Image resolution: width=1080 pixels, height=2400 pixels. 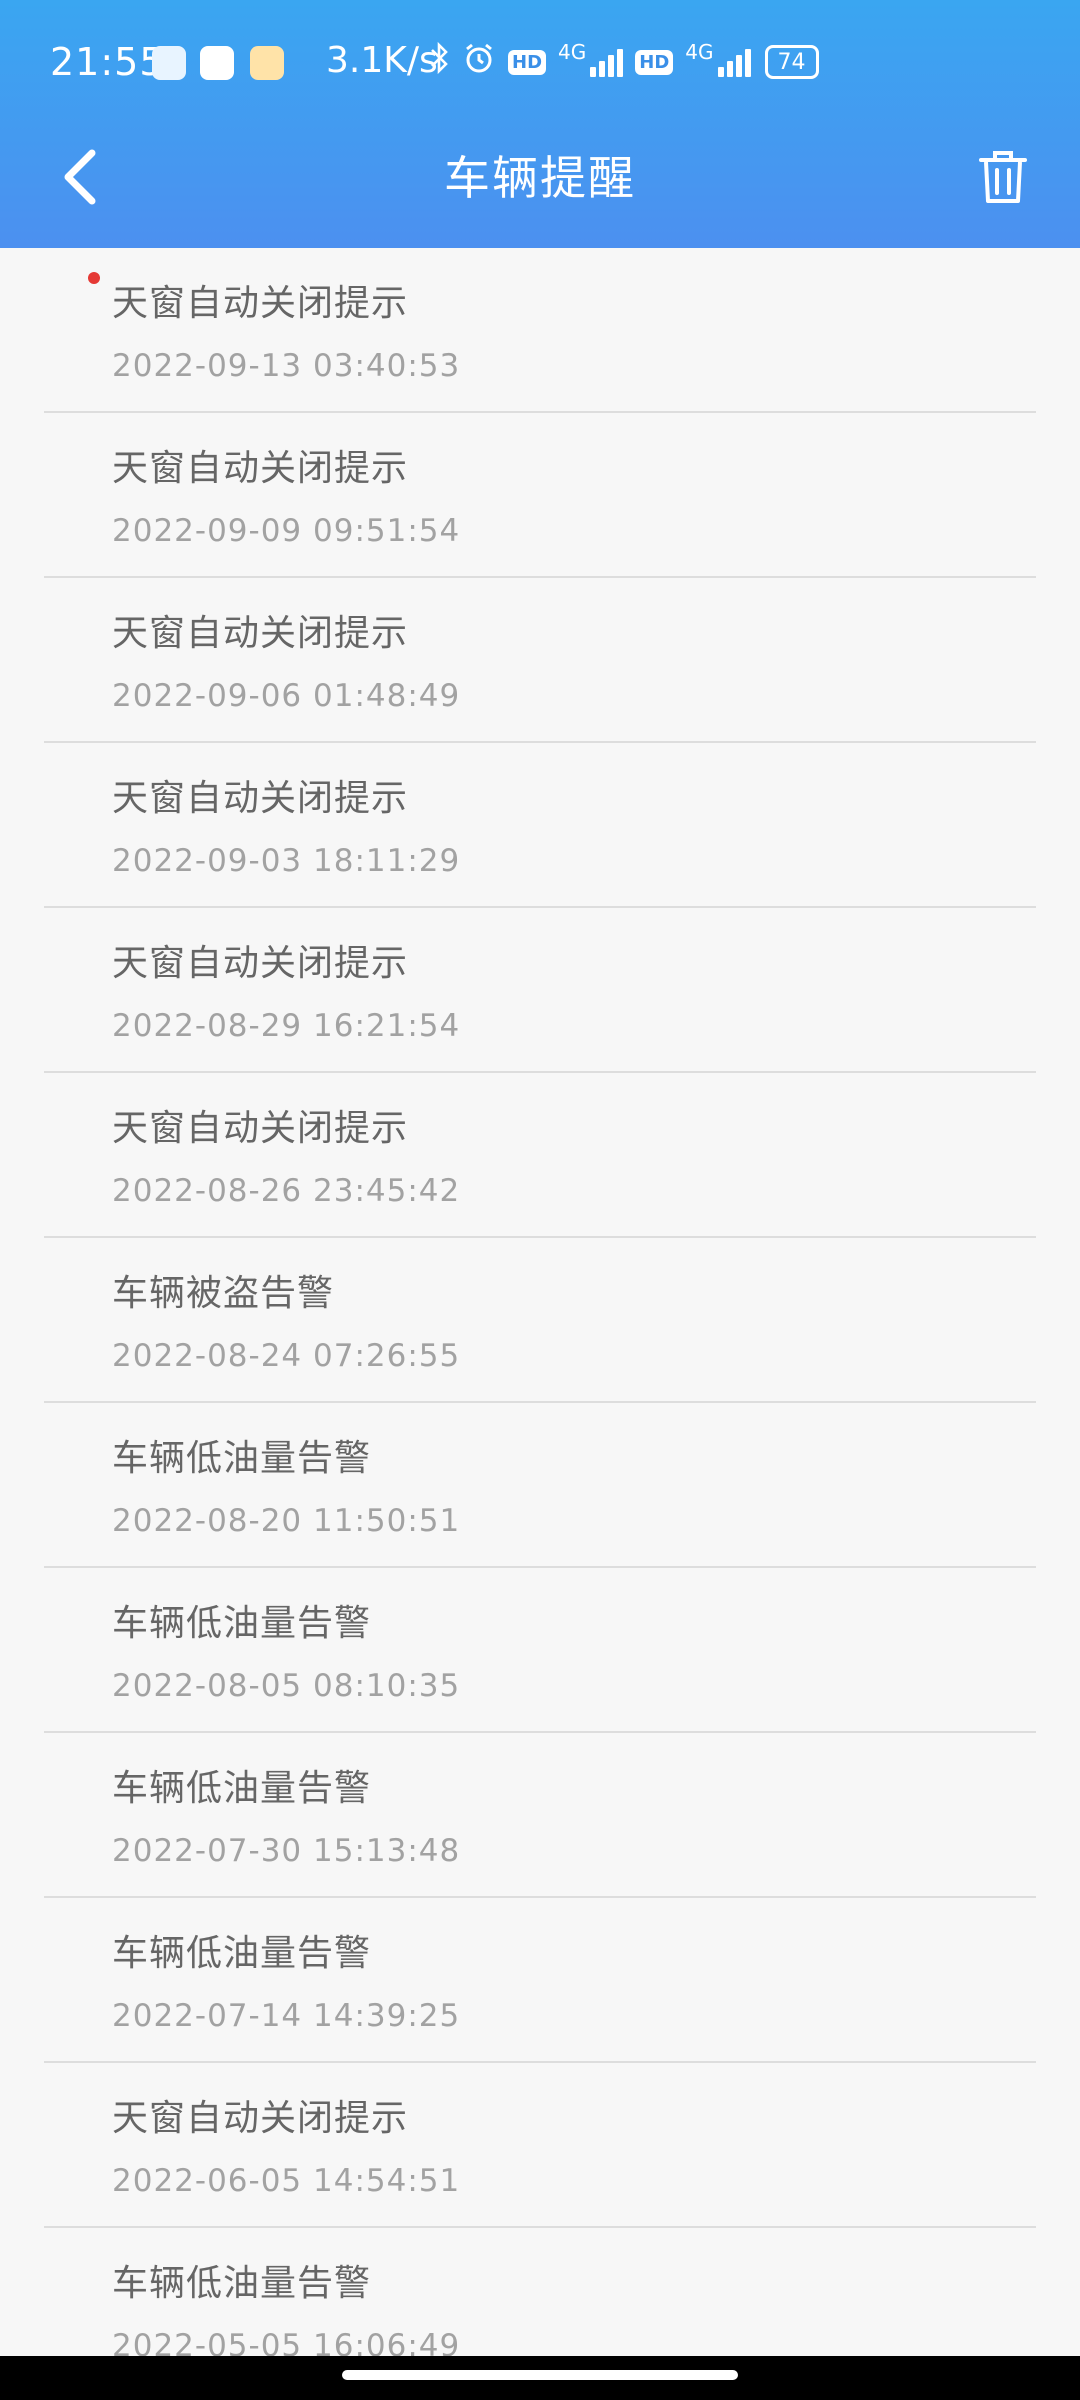 I want to click on list-item: 天窗自动关闭提示 2022-08-26 23:45:42, so click(x=540, y=1155).